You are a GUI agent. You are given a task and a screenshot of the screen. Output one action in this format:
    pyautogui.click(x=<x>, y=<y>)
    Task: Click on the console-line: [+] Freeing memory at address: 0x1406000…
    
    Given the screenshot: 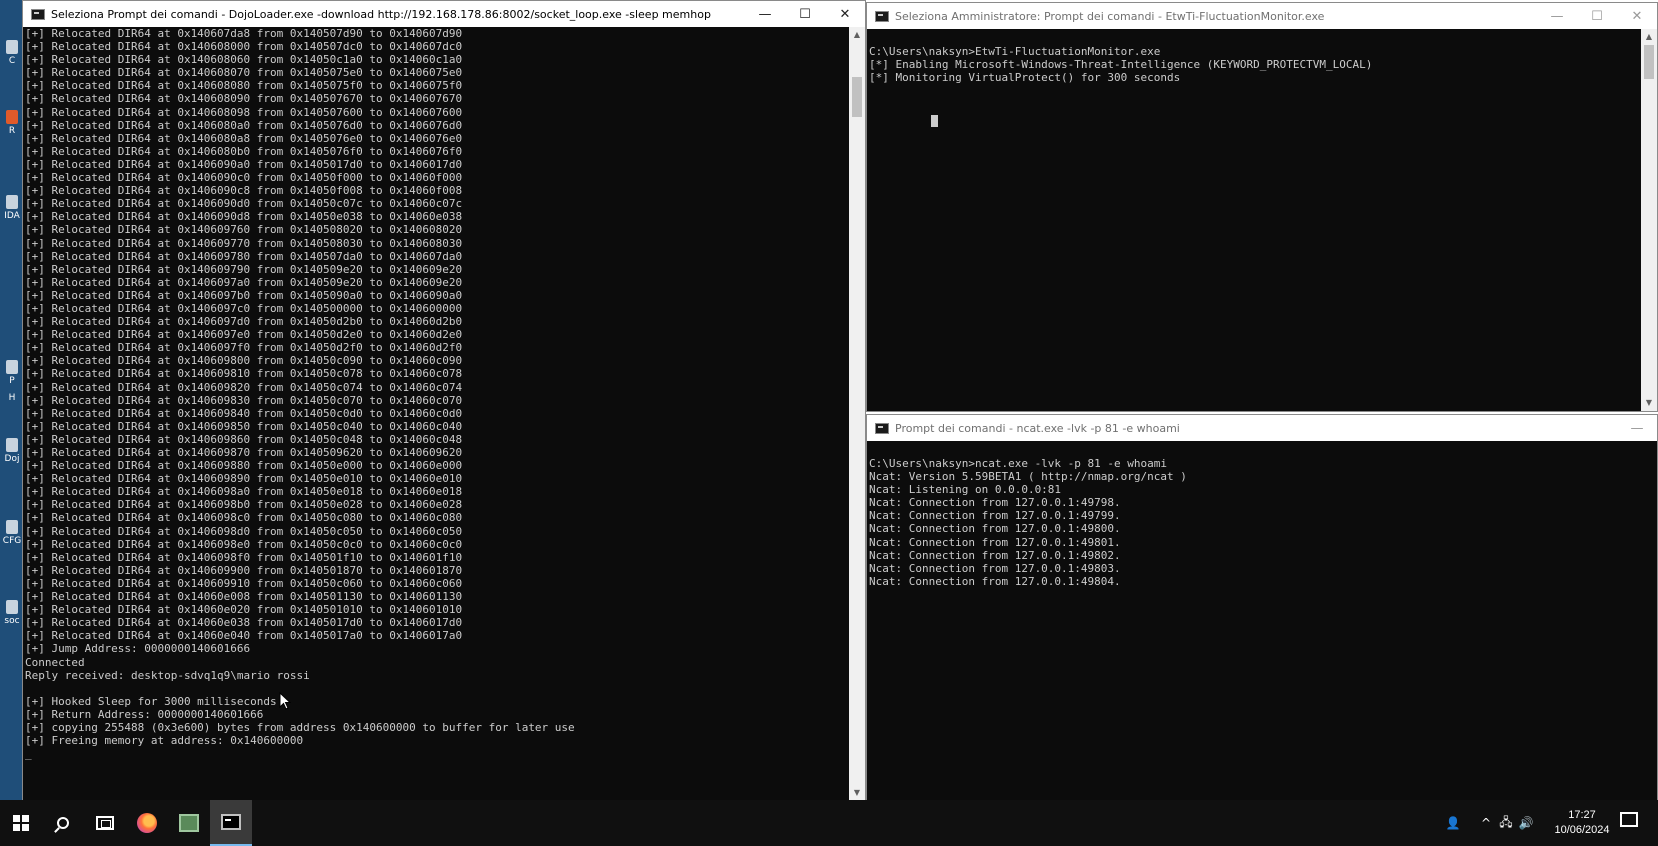 What is the action you would take?
    pyautogui.click(x=164, y=741)
    